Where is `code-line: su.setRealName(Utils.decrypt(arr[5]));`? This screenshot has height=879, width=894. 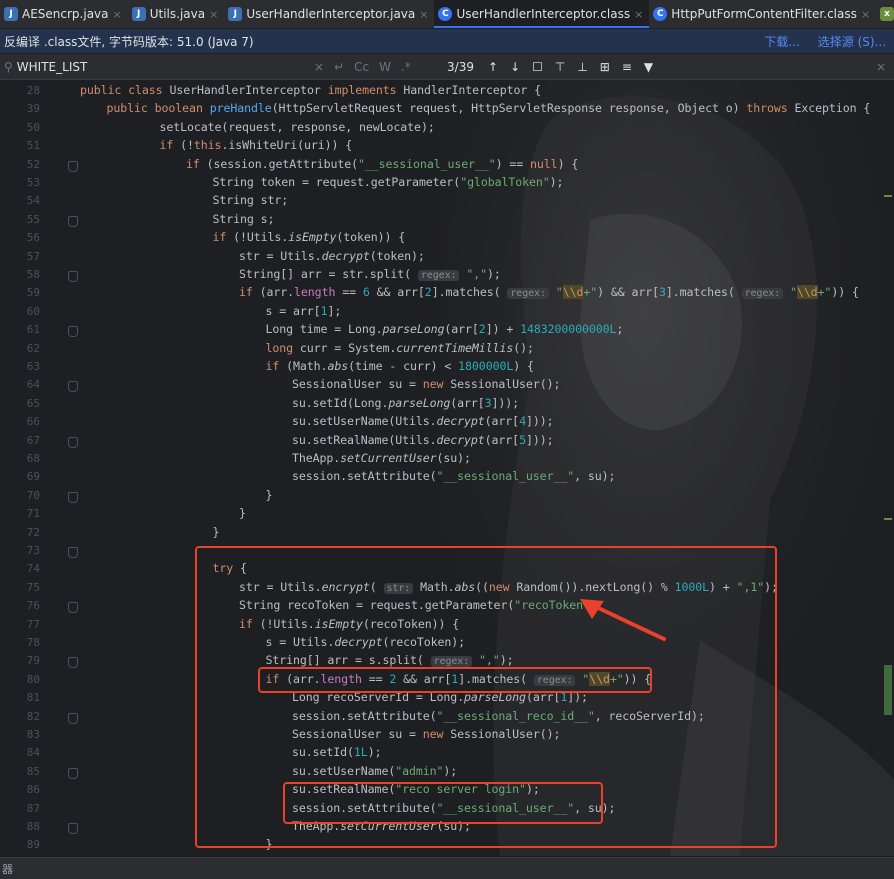 code-line: su.setRealName(Utils.decrypt(arr[5])); is located at coordinates (423, 440).